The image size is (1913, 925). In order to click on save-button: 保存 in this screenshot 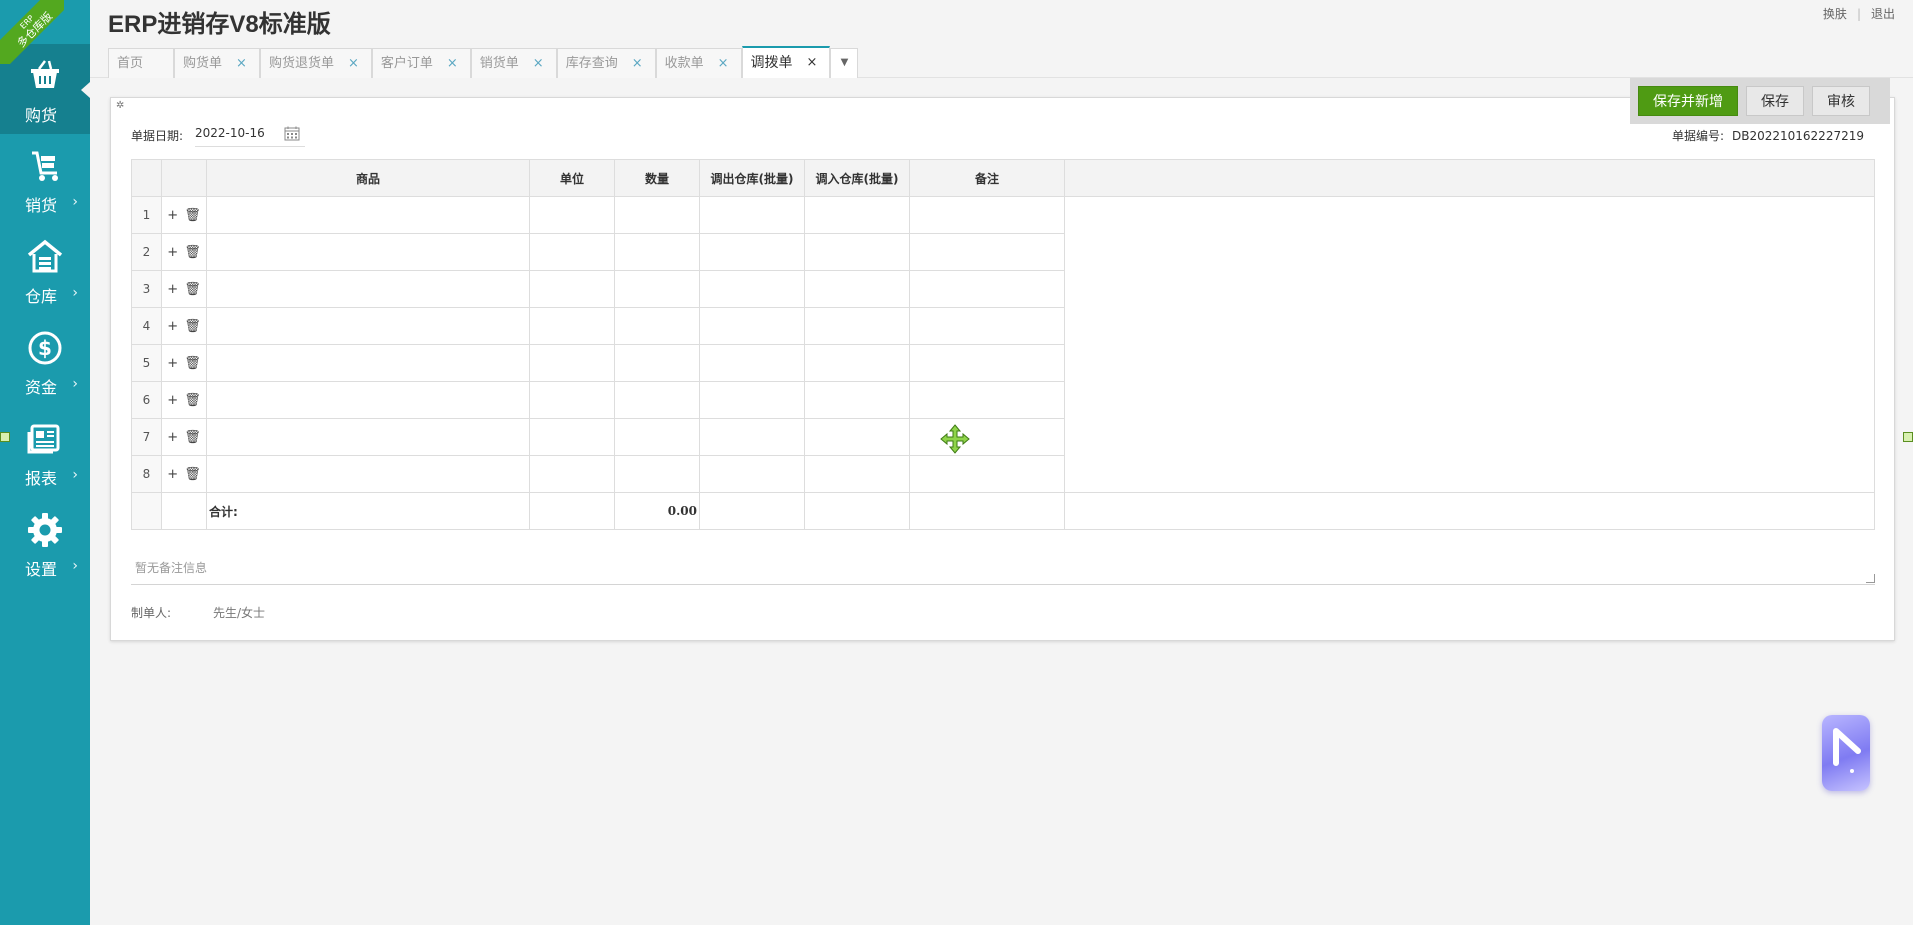, I will do `click(1775, 101)`.